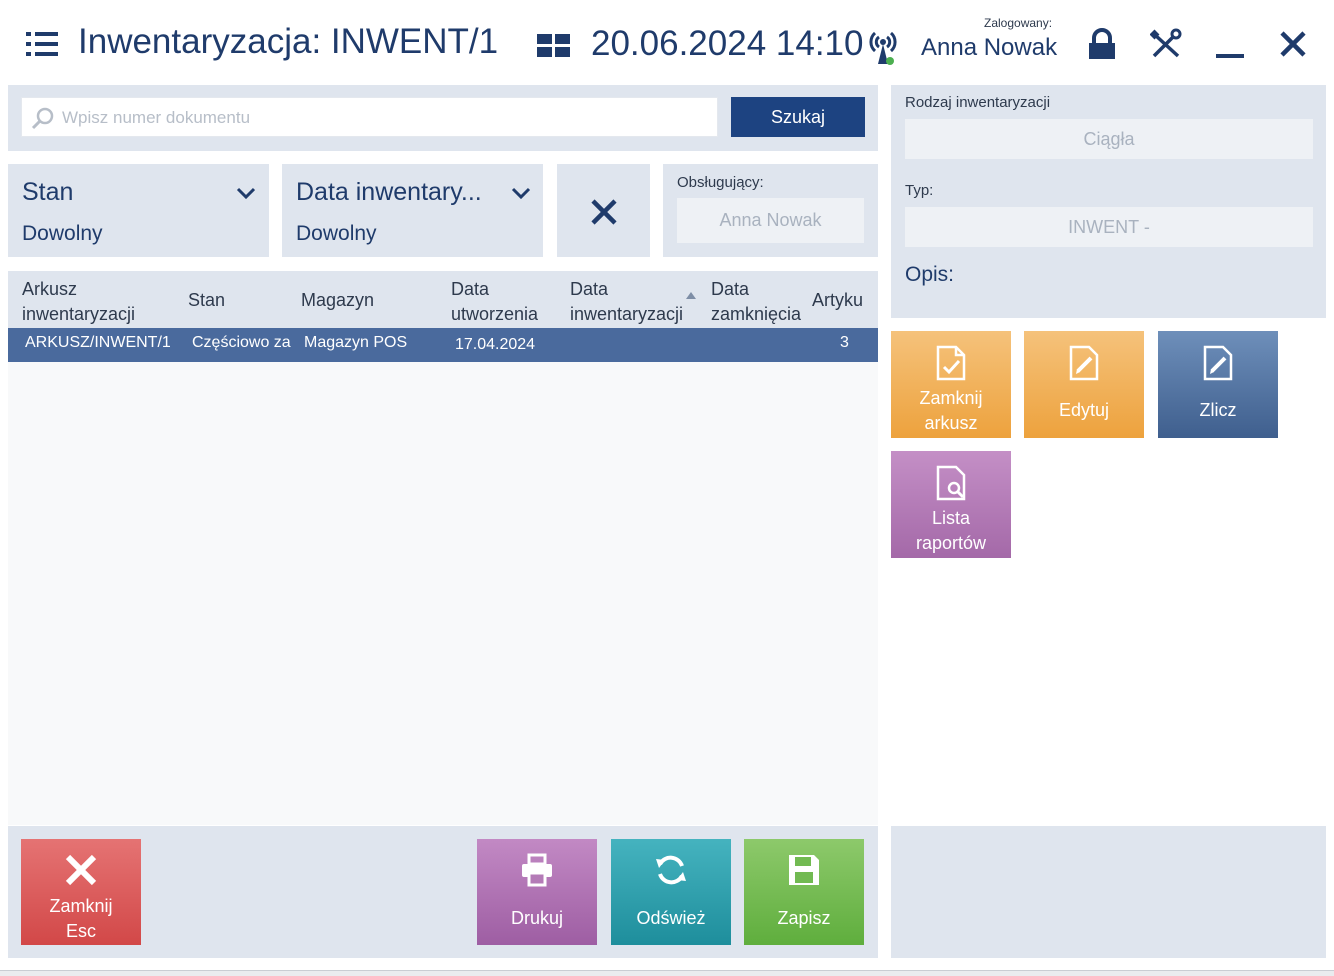 This screenshot has height=976, width=1334. I want to click on operator-panel: Obsługujący: Anna Nowak, so click(770, 210).